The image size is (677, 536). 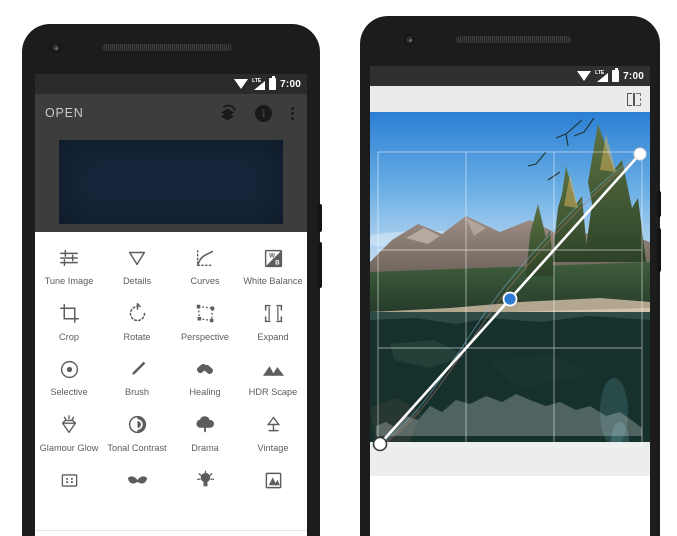 What do you see at coordinates (69, 336) in the screenshot?
I see `tool-label: Crop` at bounding box center [69, 336].